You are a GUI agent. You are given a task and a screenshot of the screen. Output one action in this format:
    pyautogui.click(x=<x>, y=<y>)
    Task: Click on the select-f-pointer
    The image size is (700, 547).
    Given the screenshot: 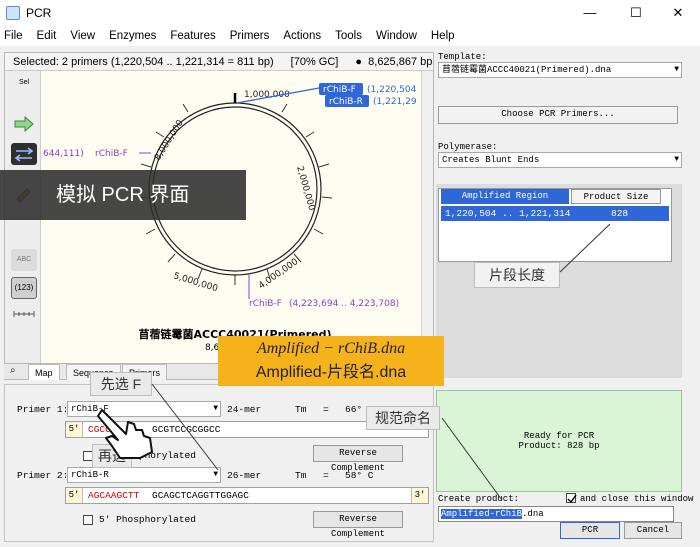 What is the action you would take?
    pyautogui.click(x=185, y=427)
    